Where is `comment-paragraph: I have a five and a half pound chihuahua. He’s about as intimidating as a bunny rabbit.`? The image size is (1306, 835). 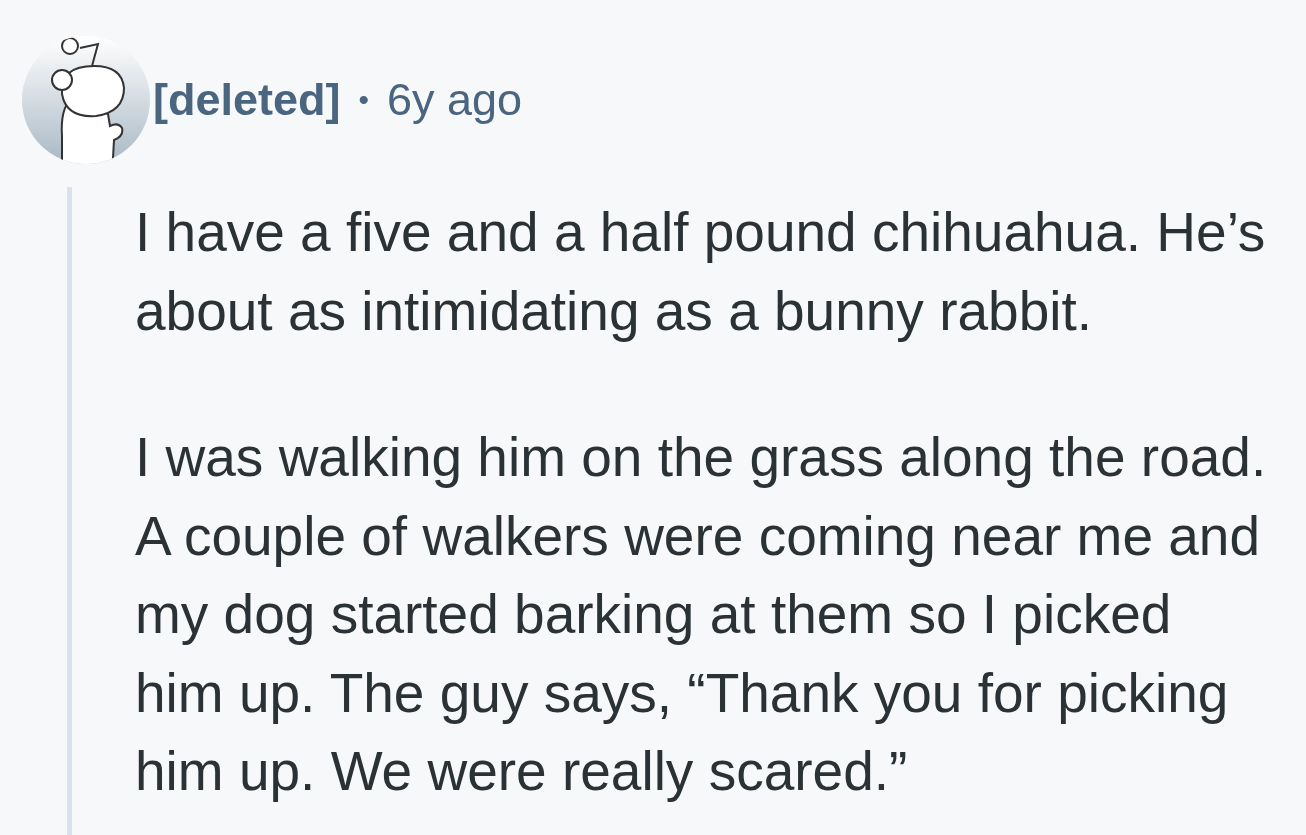 comment-paragraph: I have a five and a half pound chihuahua. He’s about as intimidating as a bunny rabbit. is located at coordinates (701, 272).